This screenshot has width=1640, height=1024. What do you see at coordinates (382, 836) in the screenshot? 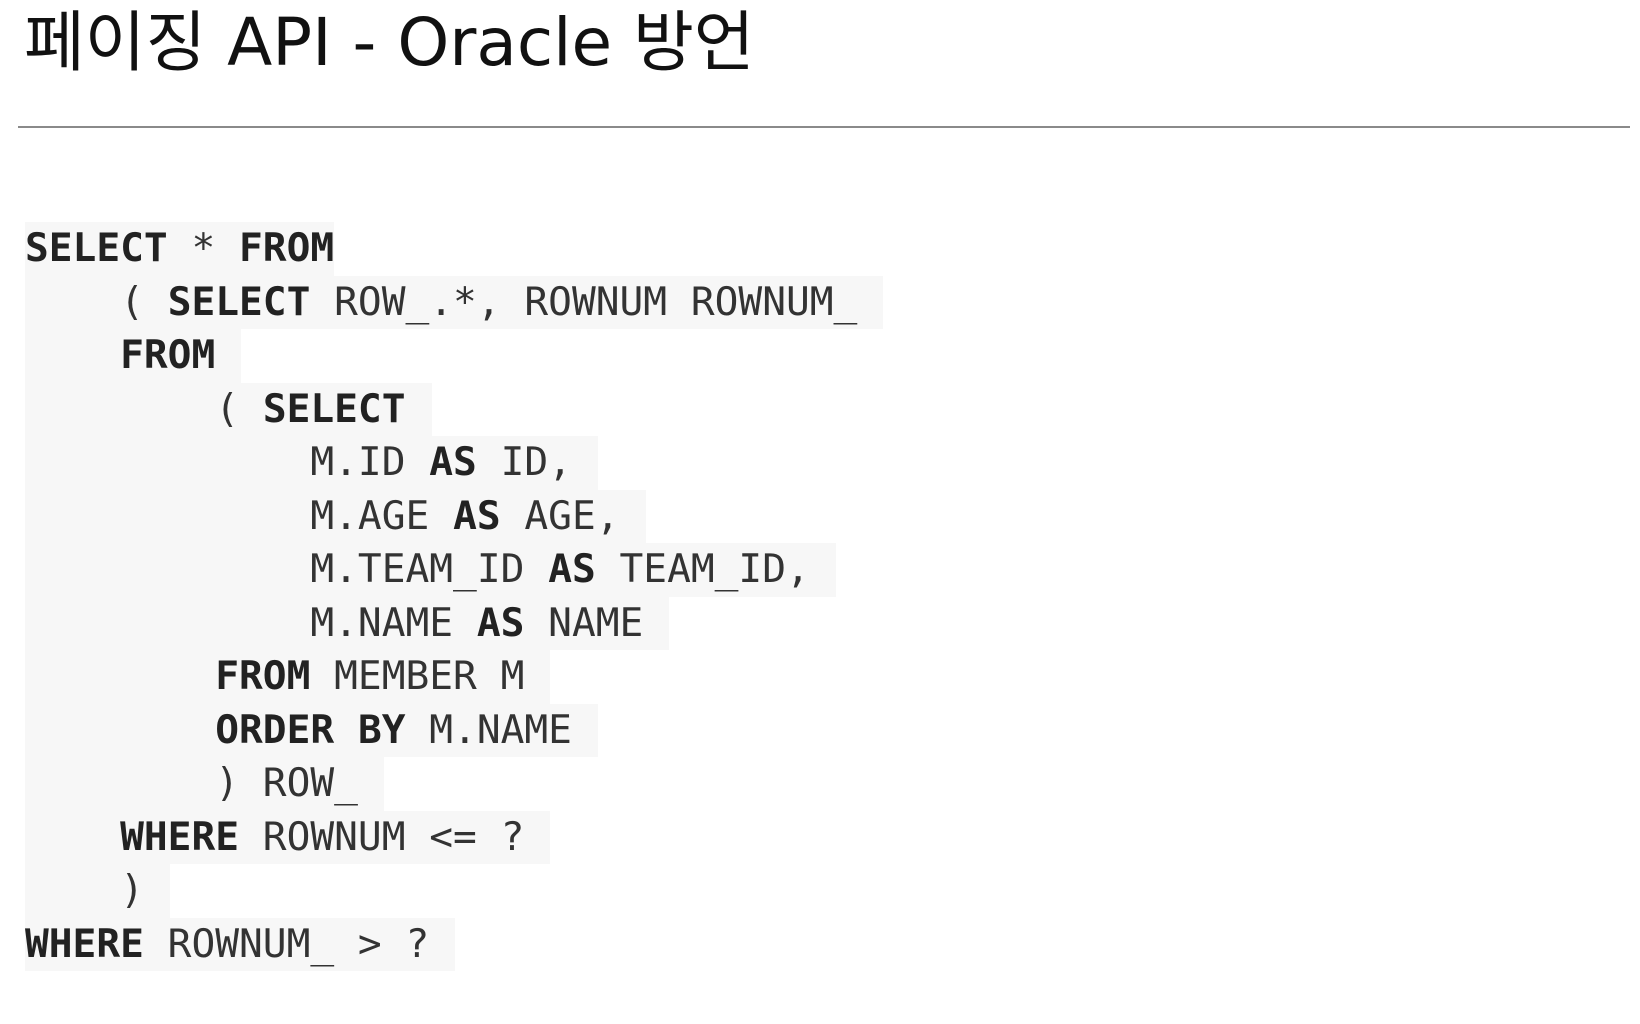
I see `sql-text: ROWNUM <= ?` at bounding box center [382, 836].